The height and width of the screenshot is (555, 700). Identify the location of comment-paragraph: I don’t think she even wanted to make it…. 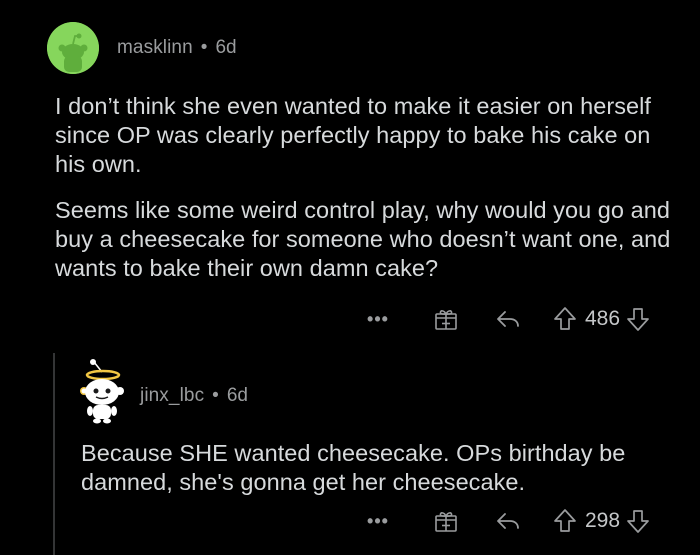
(353, 135).